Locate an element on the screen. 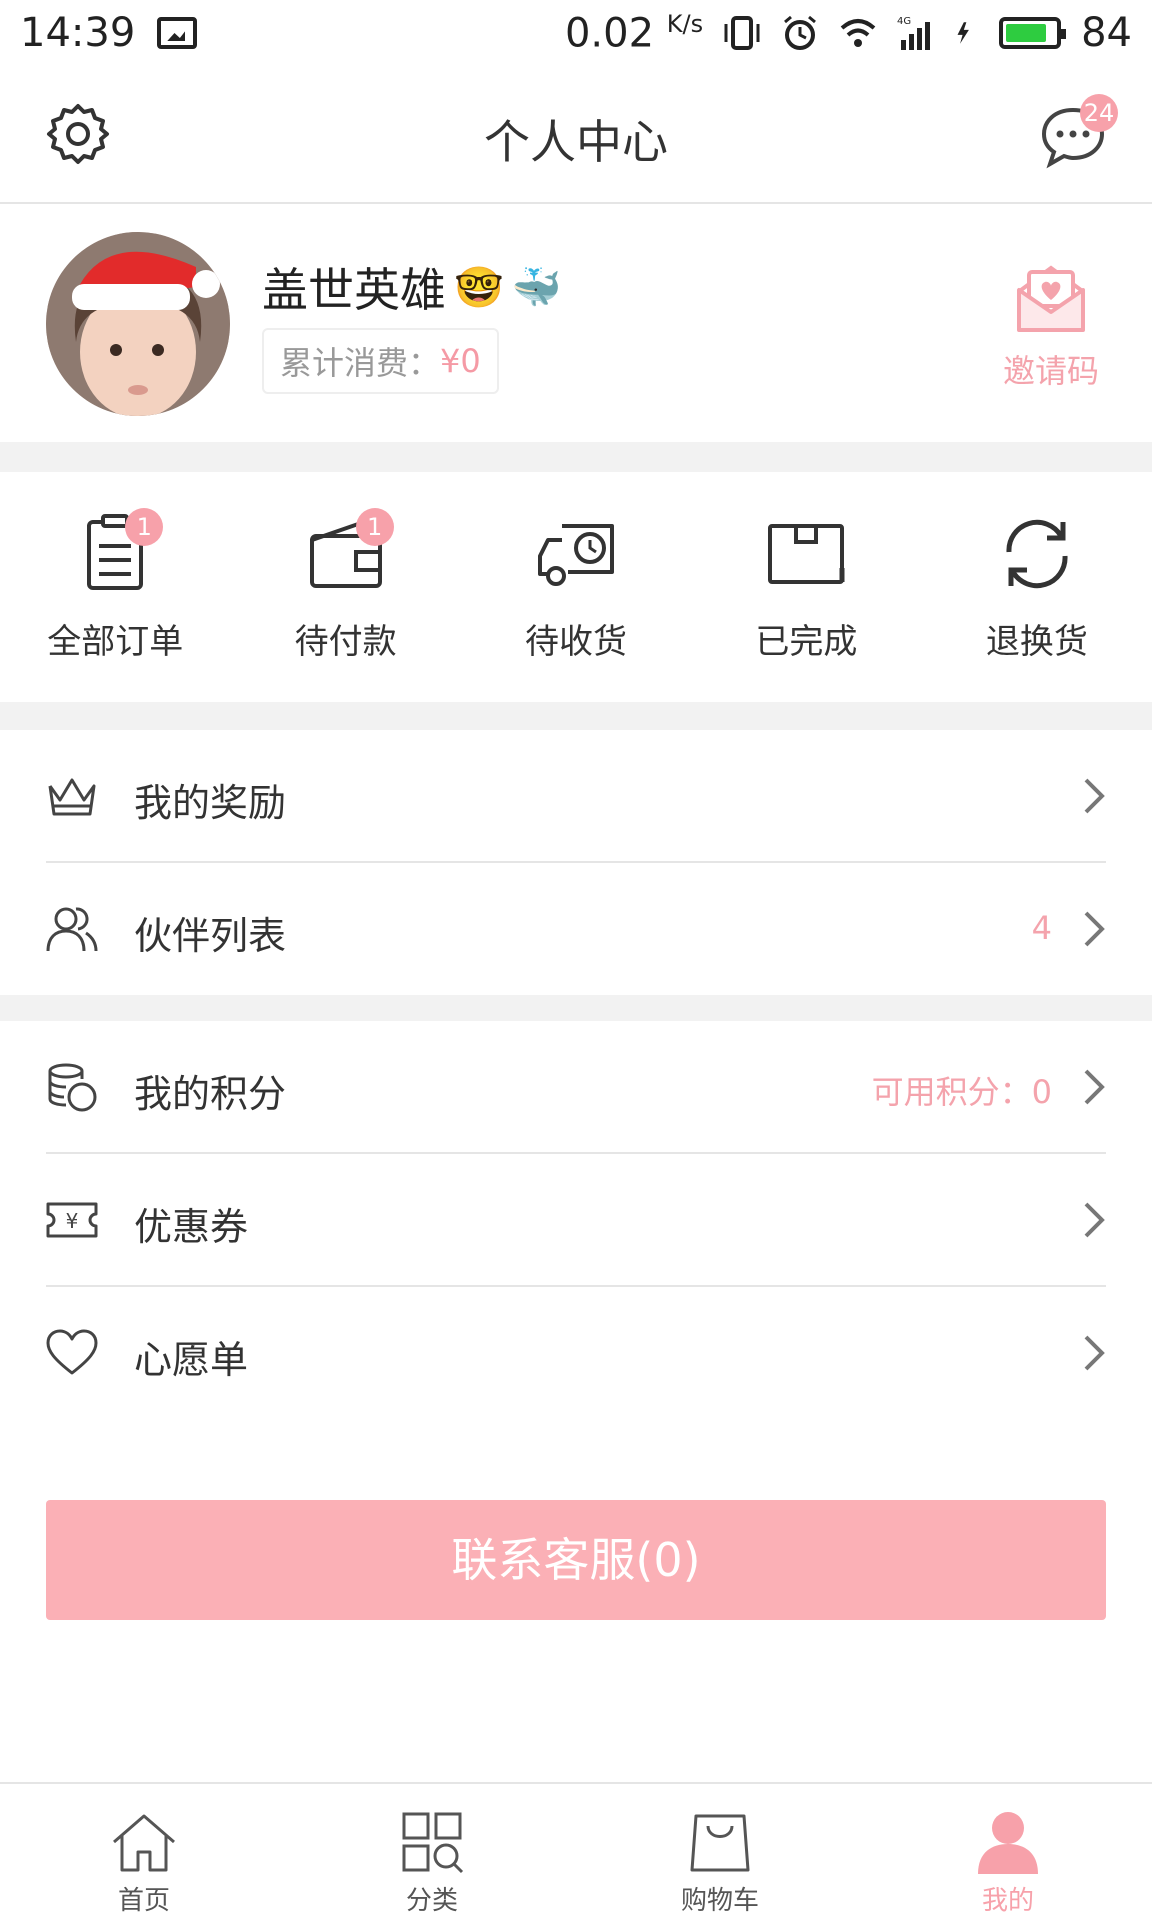 This screenshot has height=1920, width=1152. order-completed: 已完成 is located at coordinates (806, 587).